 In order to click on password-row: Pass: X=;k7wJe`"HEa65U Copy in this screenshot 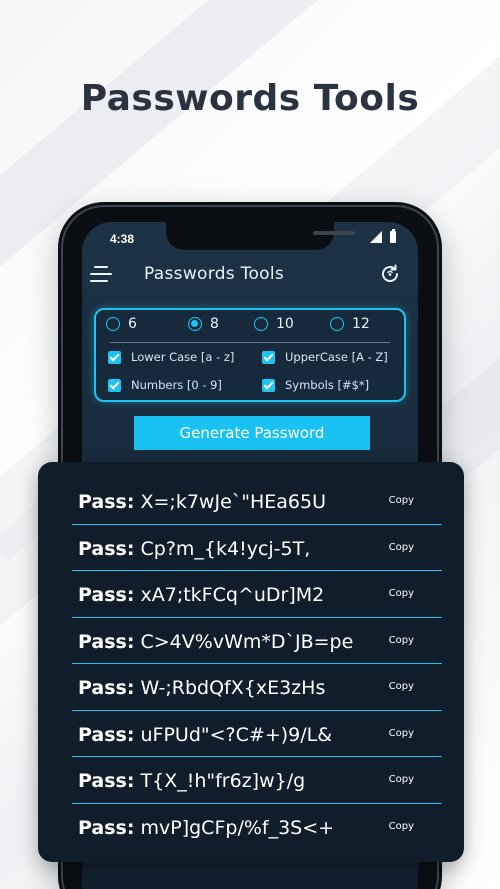, I will do `click(257, 501)`.